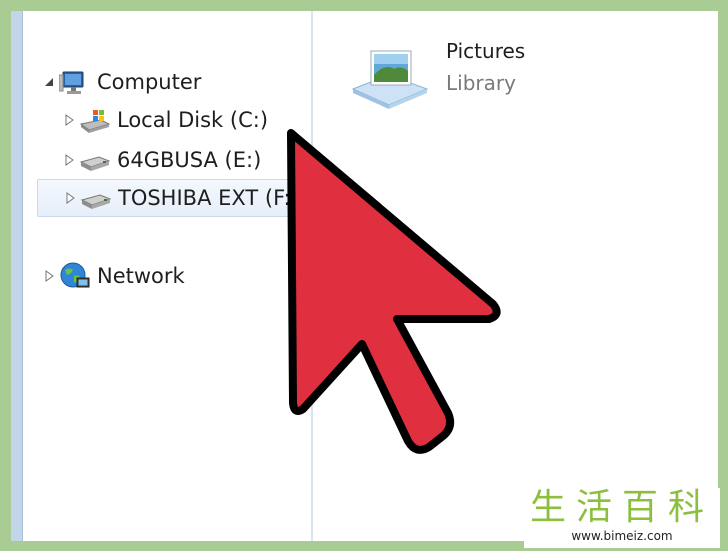 This screenshot has height=551, width=728. I want to click on tree-item-computer: Computer, so click(139, 82).